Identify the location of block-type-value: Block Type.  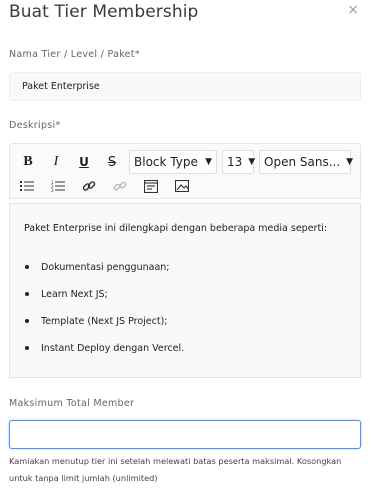
(166, 162).